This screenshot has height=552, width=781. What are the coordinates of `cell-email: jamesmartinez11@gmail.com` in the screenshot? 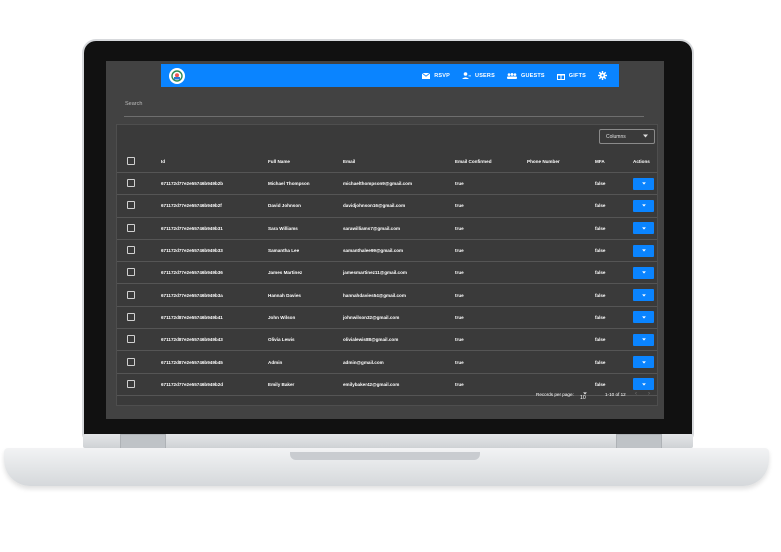 It's located at (399, 273).